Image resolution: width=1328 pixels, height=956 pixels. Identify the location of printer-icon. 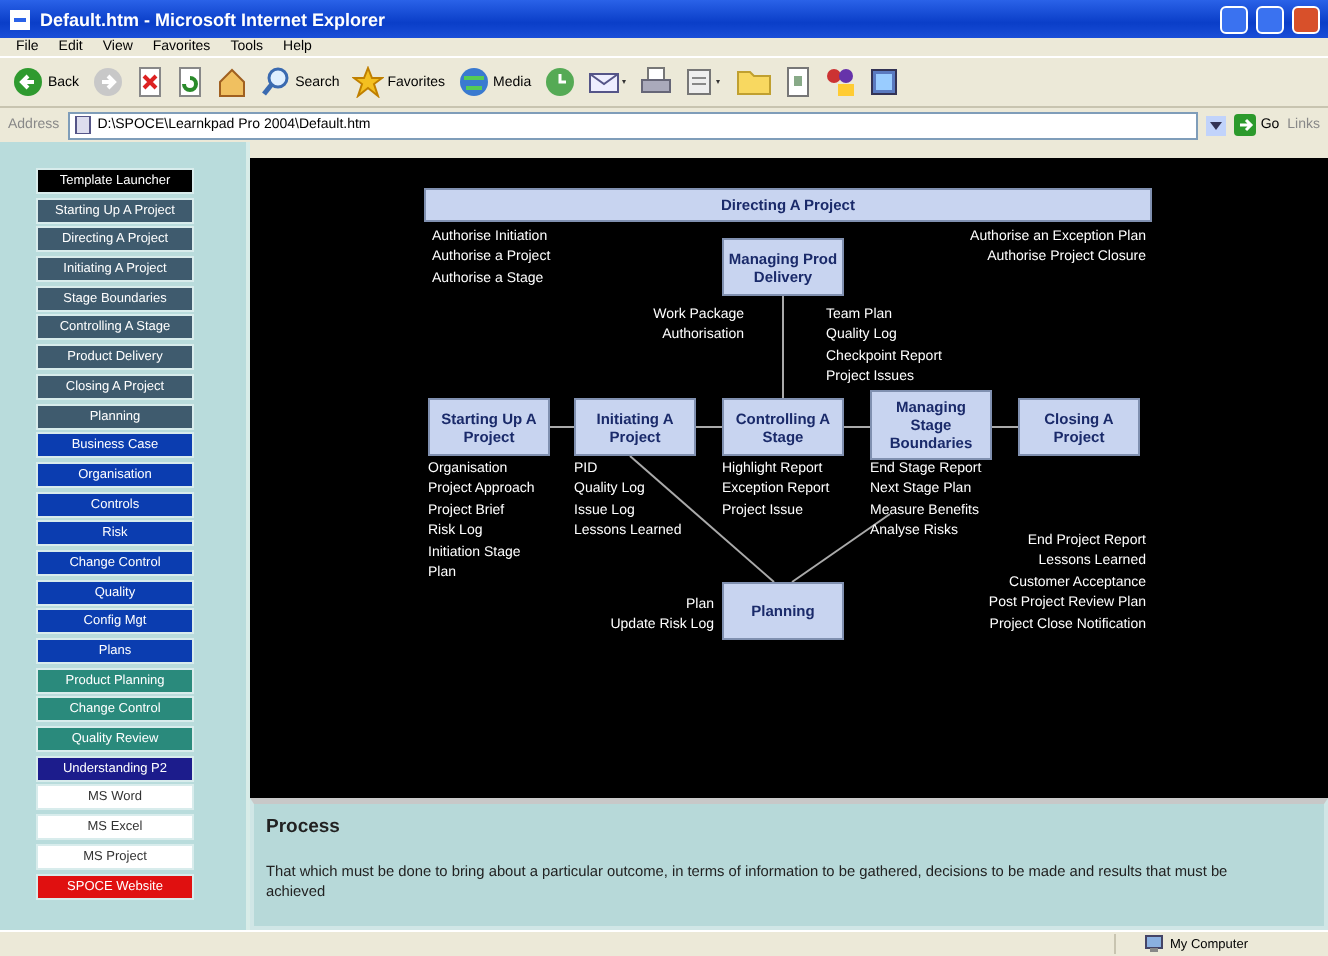
(655, 82).